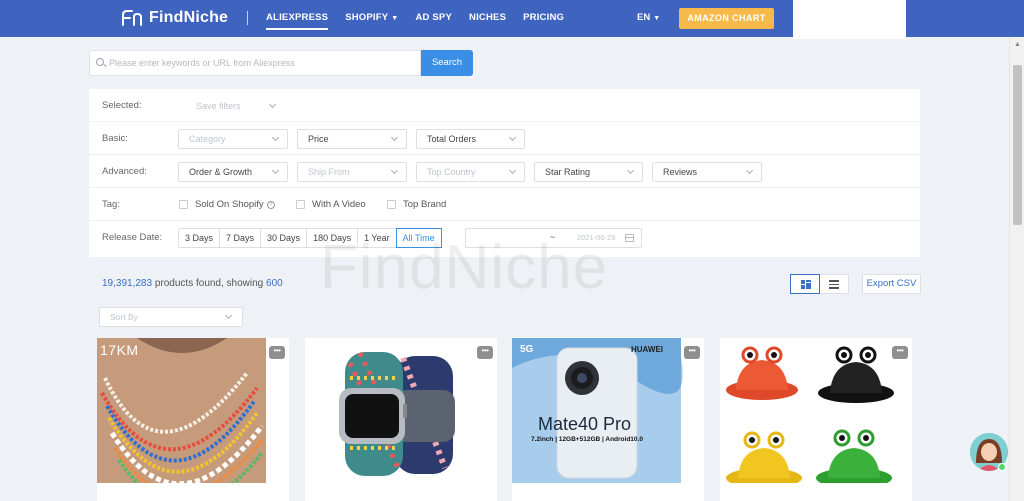 The image size is (1024, 501). I want to click on results-summary: 19,391,283 products found, showing 600, so click(192, 283).